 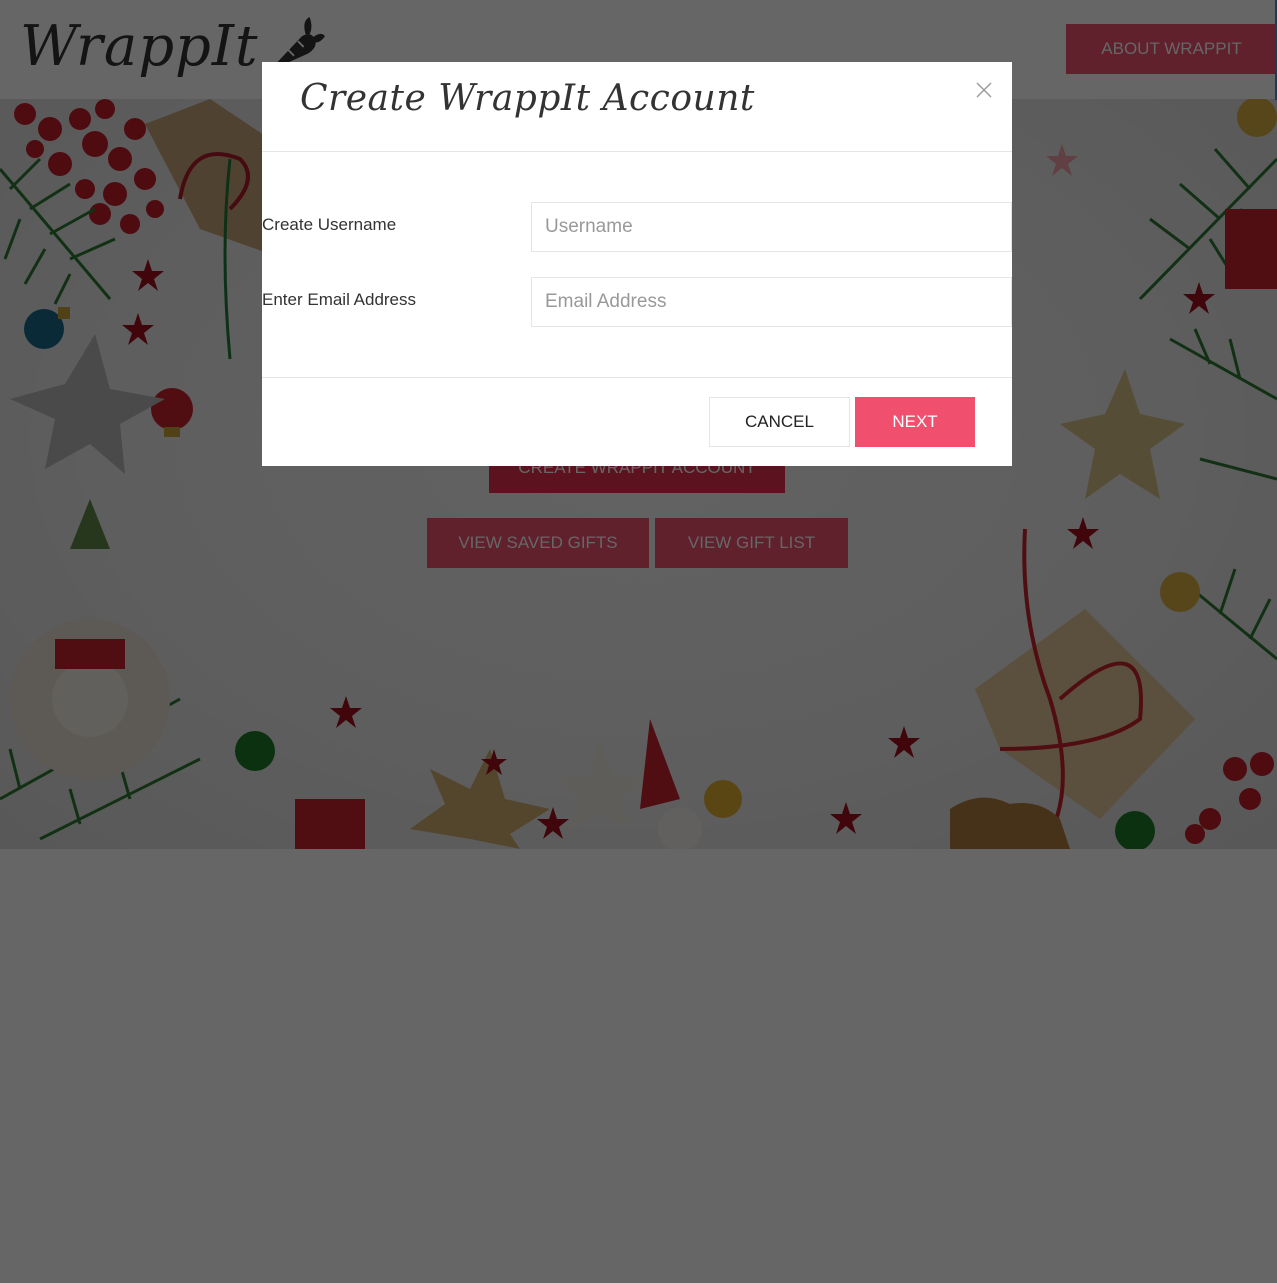 I want to click on close-button, so click(x=984, y=90).